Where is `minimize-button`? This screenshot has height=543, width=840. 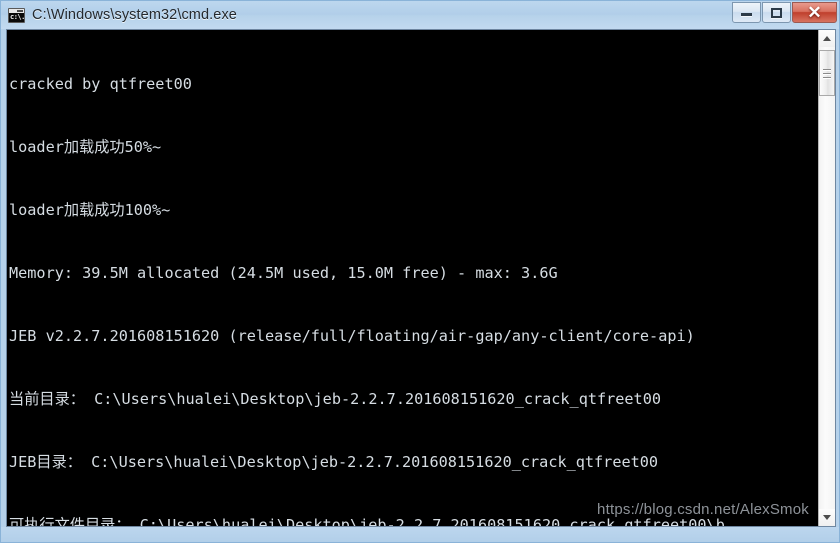
minimize-button is located at coordinates (746, 12).